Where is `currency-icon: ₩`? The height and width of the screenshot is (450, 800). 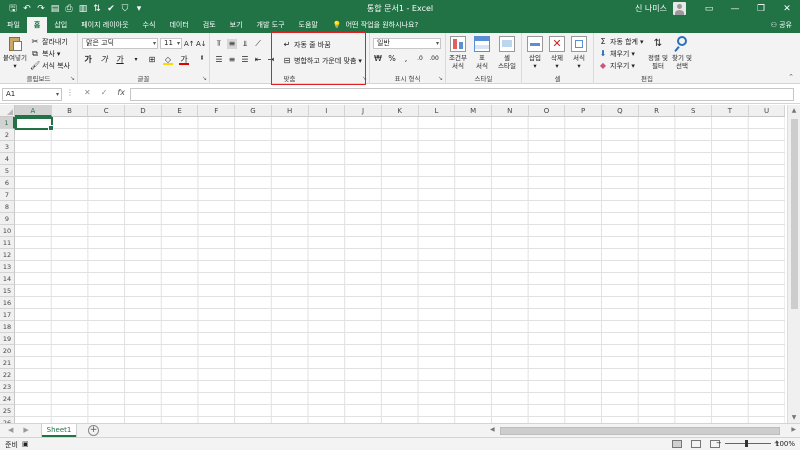
currency-icon: ₩ is located at coordinates (378, 59).